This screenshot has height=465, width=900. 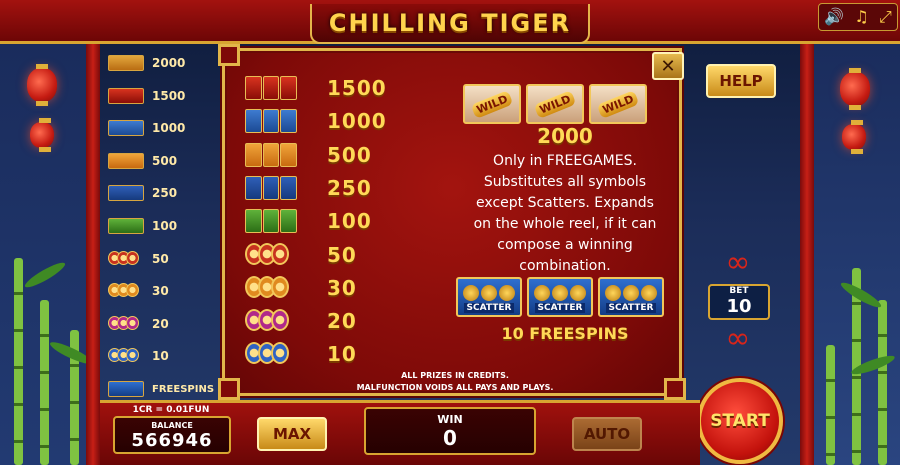 I want to click on mini-paytable-row: 2000, so click(x=163, y=63).